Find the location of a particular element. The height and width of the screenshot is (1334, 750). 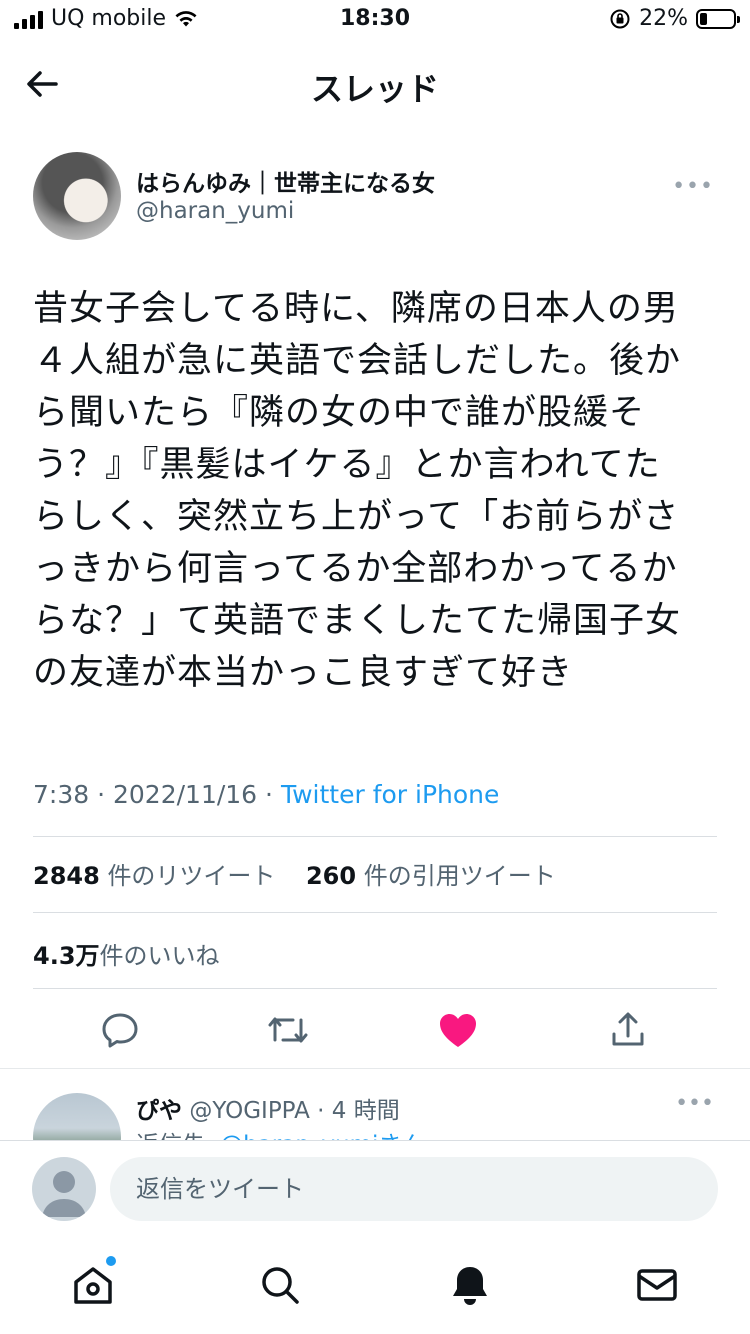

tweet-line: っきから何言ってるか全部わかってるか is located at coordinates (355, 569).